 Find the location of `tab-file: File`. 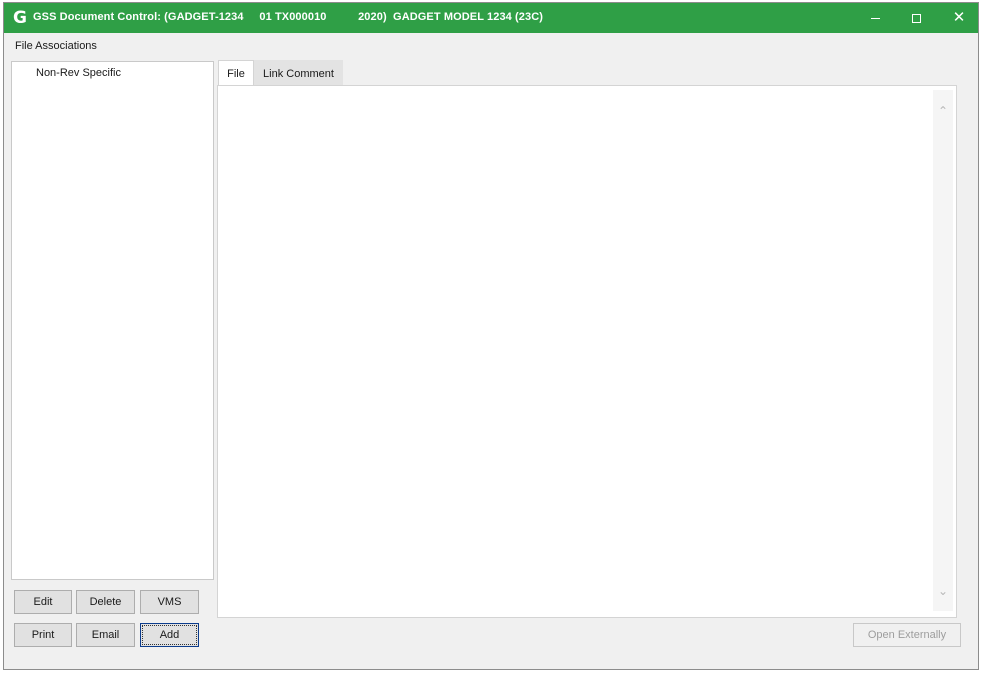

tab-file: File is located at coordinates (236, 73).